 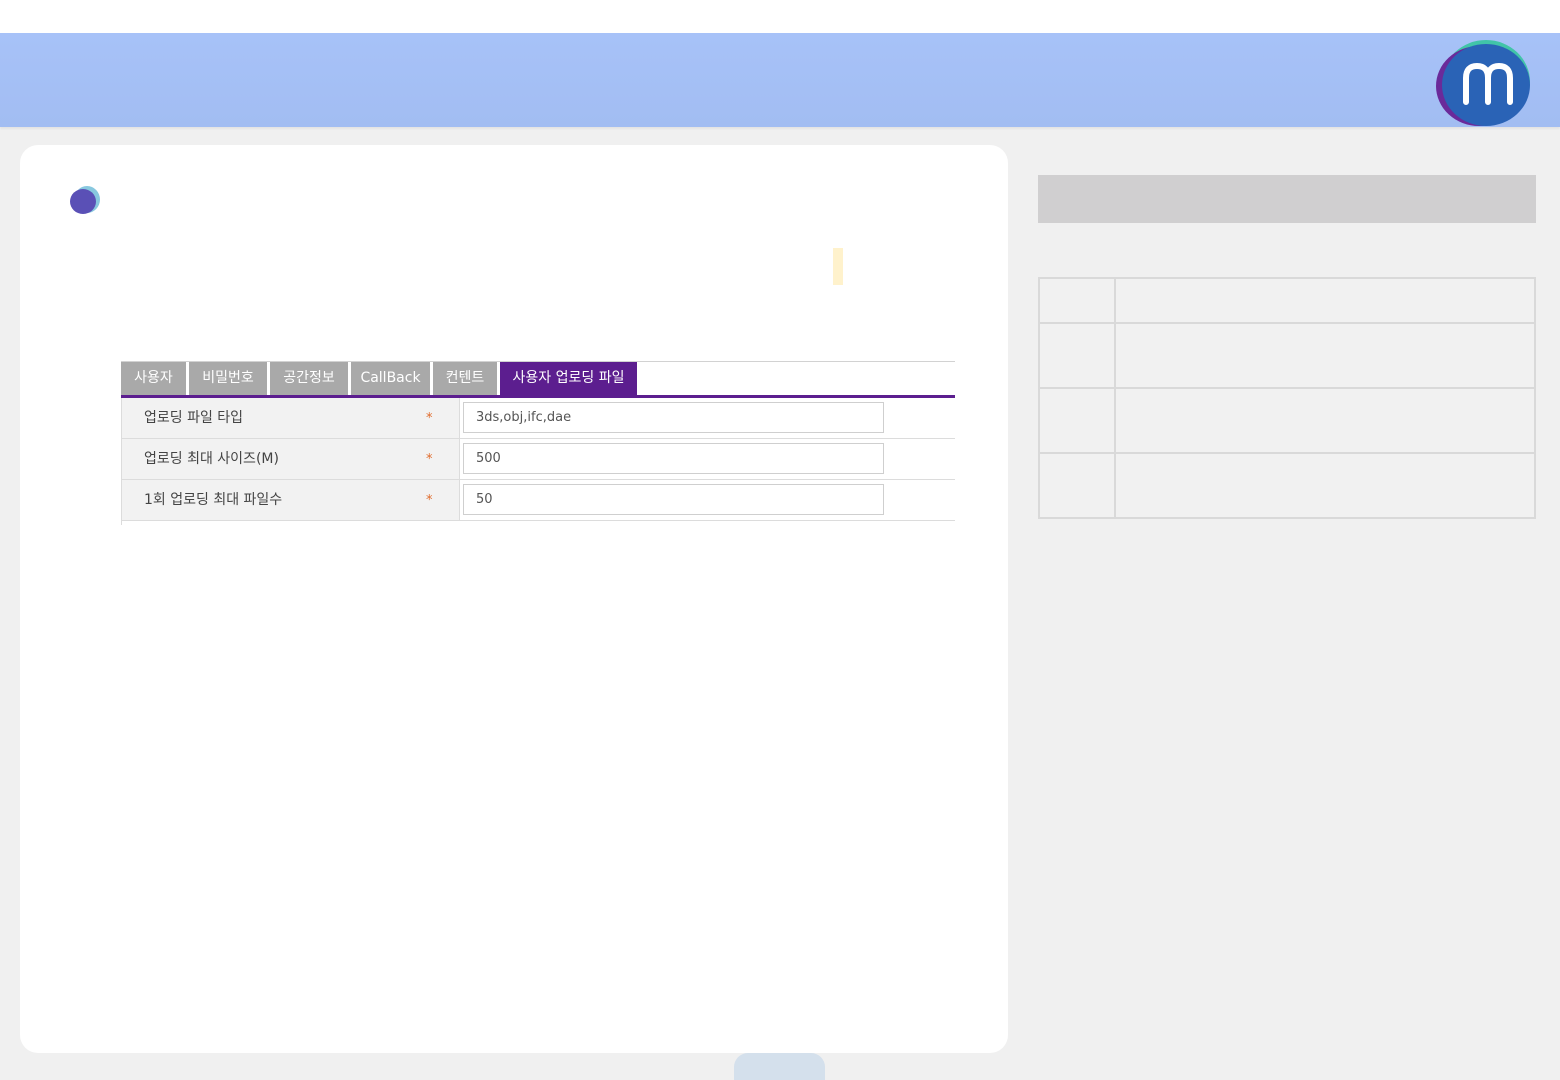 I want to click on tab-user-upload-file: 사용자 업로딩 파일, so click(x=568, y=378).